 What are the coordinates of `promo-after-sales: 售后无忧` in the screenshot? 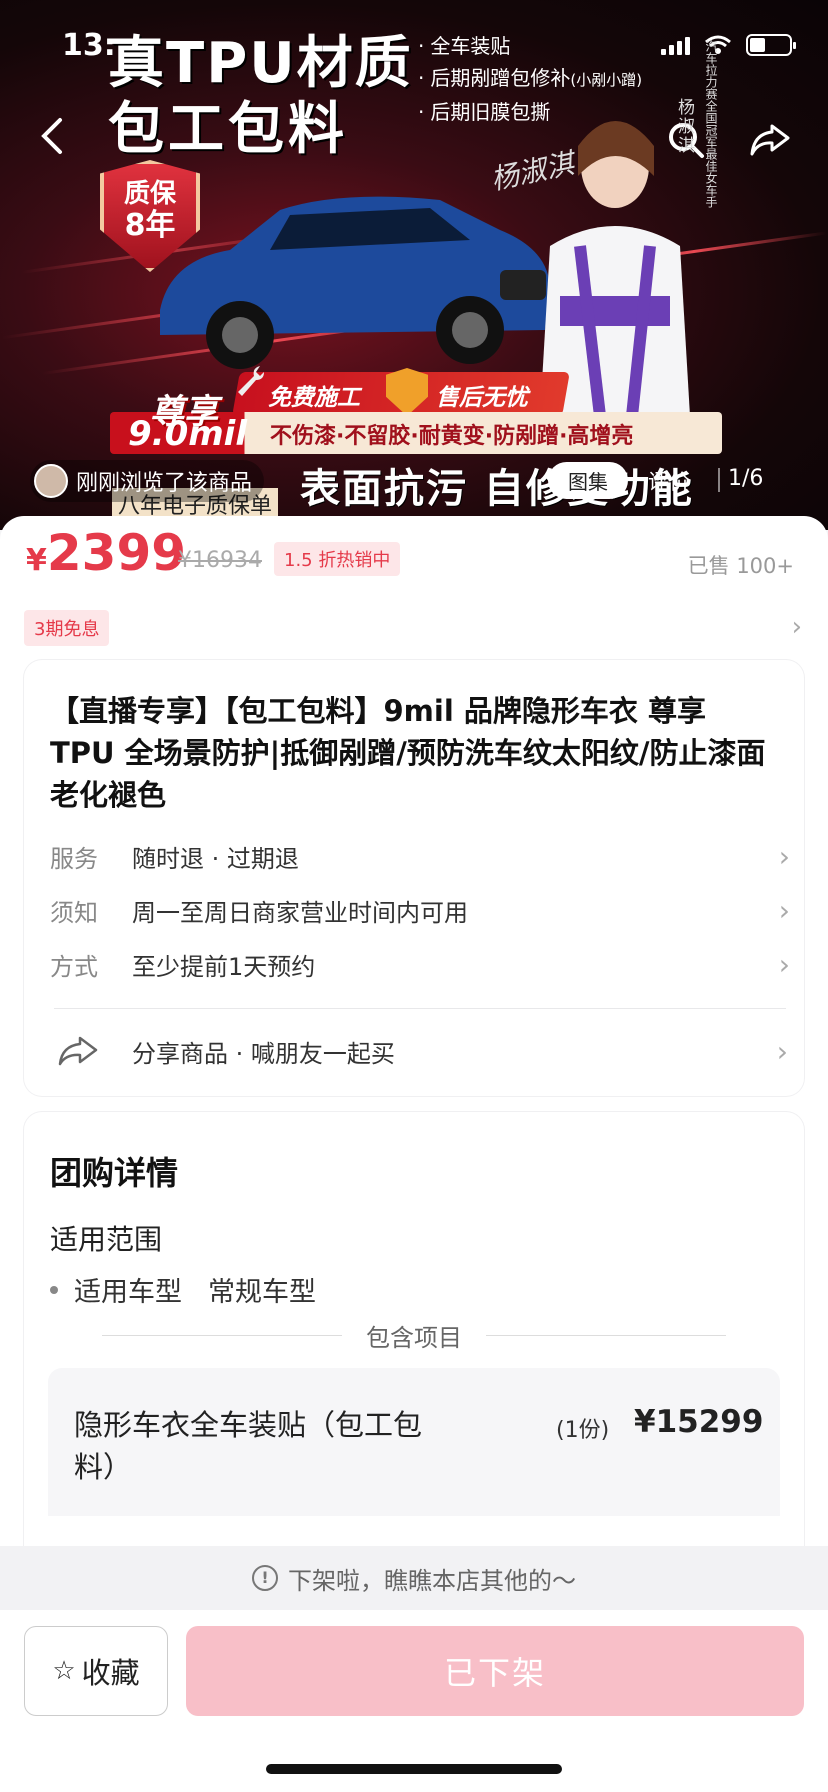 It's located at (482, 398).